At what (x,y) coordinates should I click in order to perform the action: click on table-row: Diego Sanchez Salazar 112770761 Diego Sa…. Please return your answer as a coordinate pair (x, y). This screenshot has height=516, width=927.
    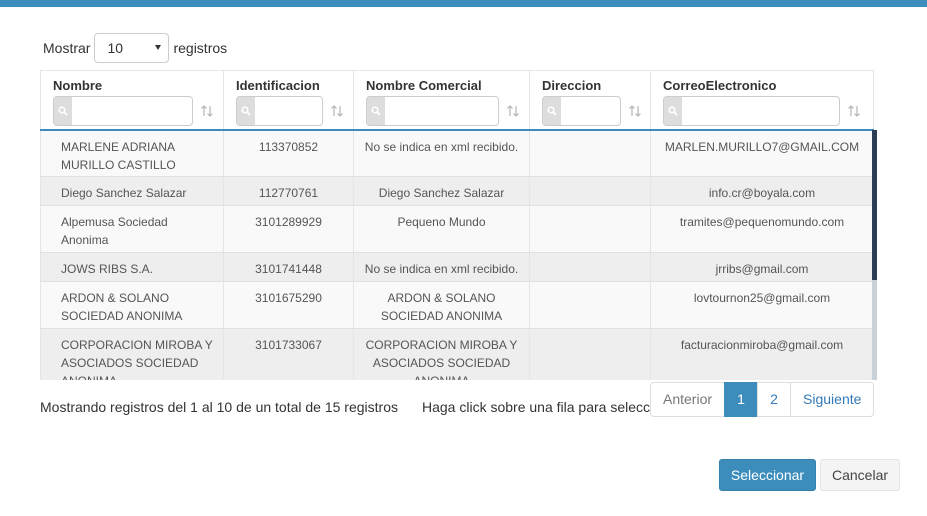
    Looking at the image, I should click on (457, 191).